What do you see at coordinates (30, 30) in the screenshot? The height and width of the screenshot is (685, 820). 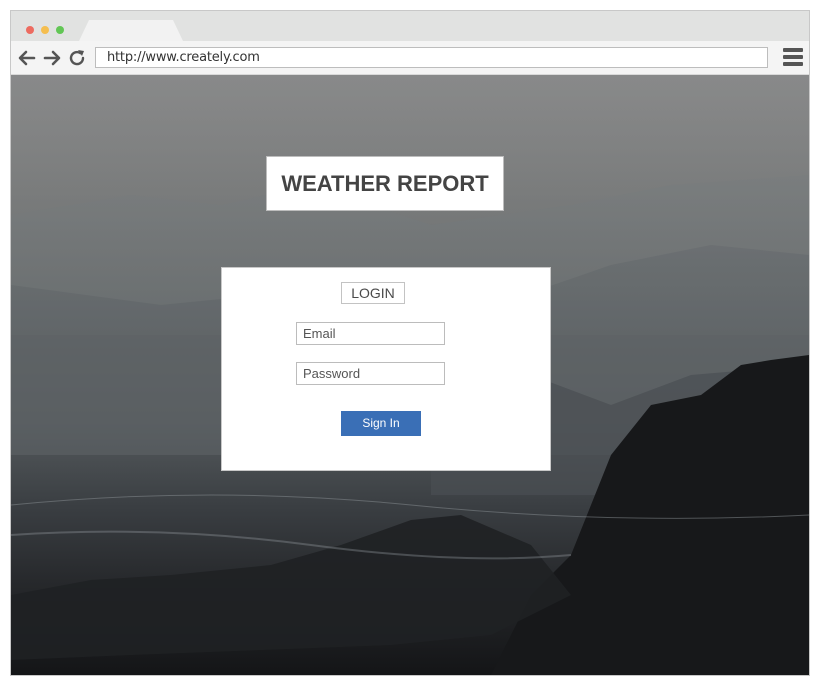 I see `close-window-dot` at bounding box center [30, 30].